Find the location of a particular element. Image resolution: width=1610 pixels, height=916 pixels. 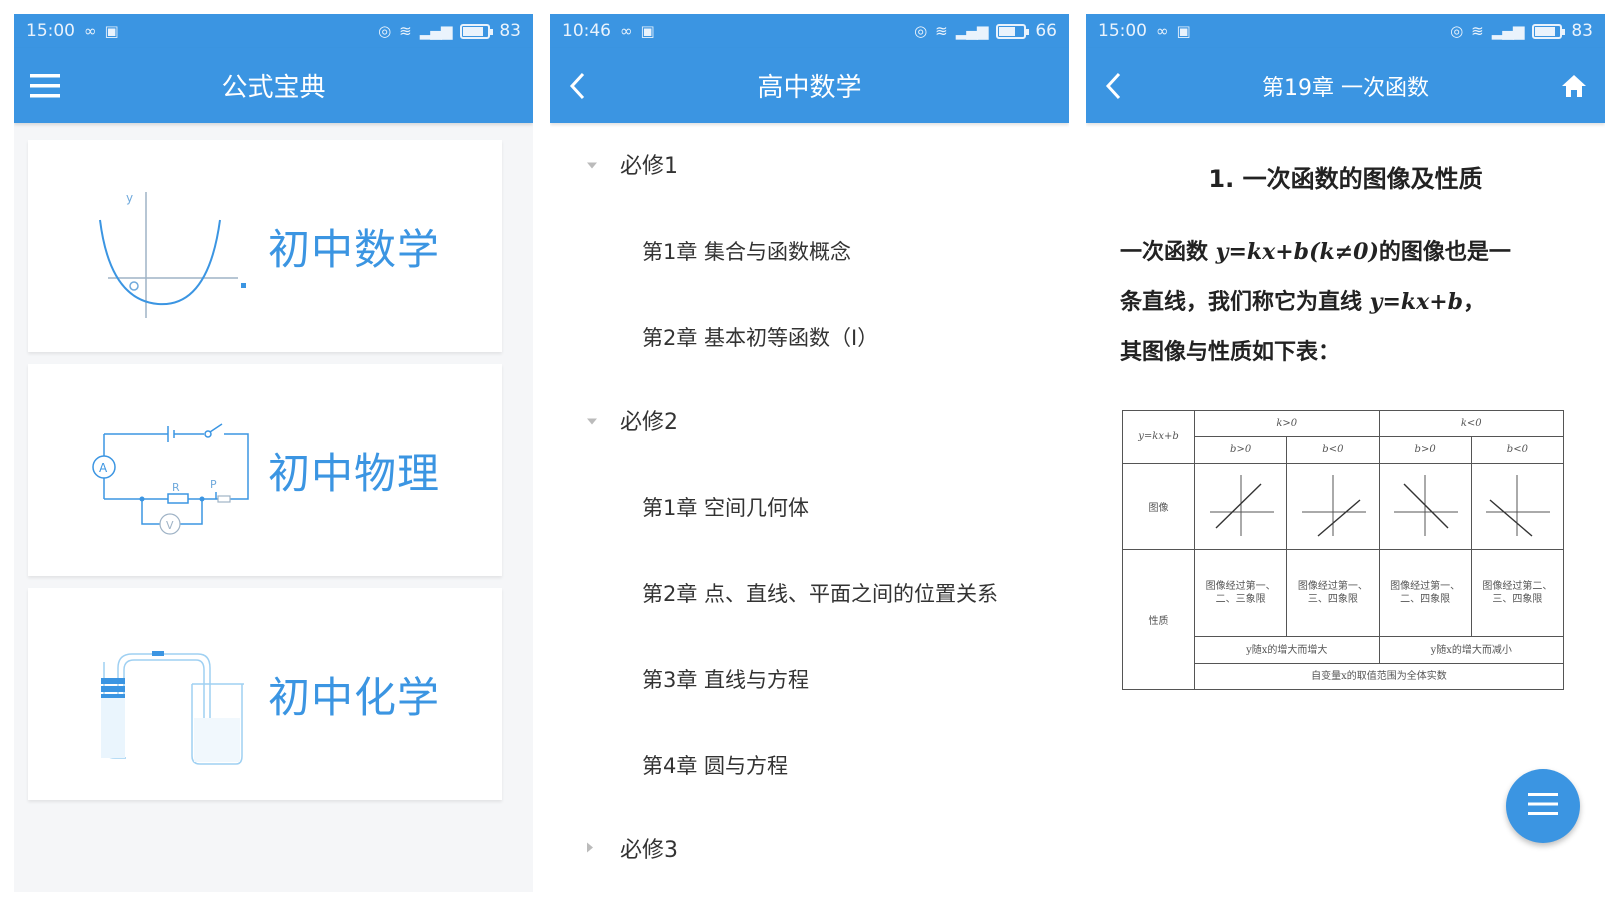

group-label: 必修2 is located at coordinates (649, 422).